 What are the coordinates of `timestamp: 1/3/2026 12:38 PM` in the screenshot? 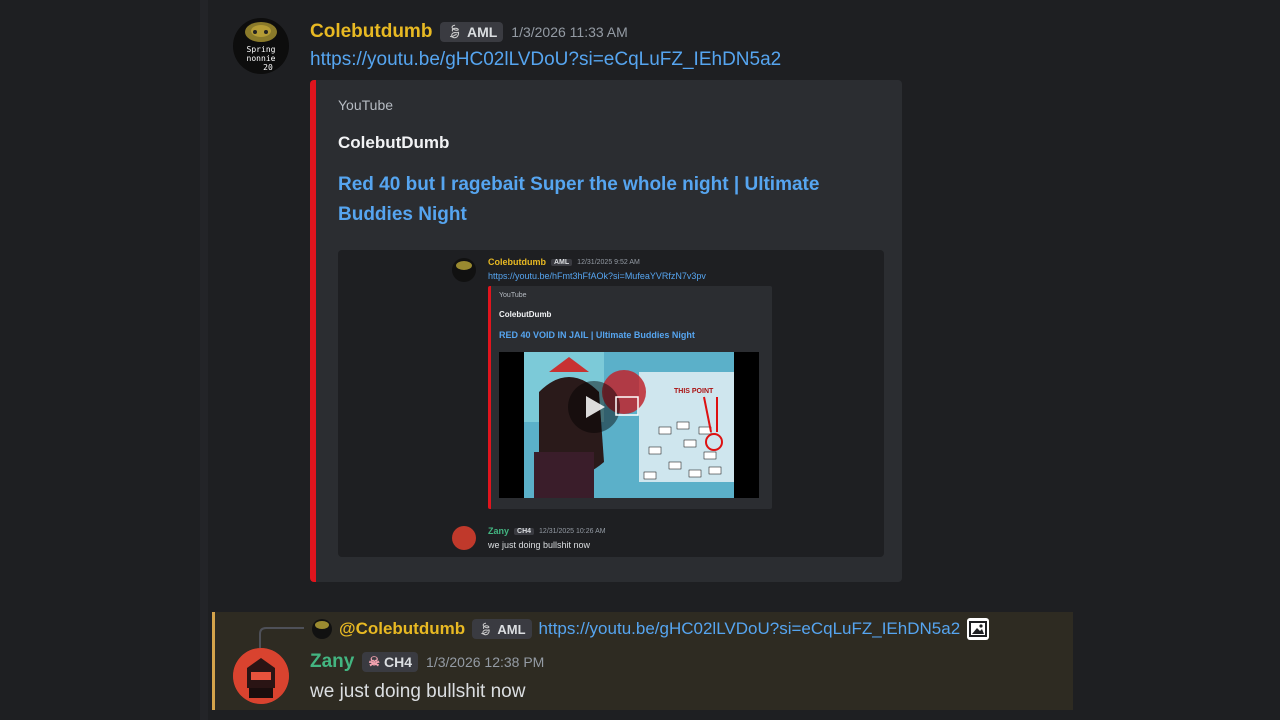 It's located at (485, 662).